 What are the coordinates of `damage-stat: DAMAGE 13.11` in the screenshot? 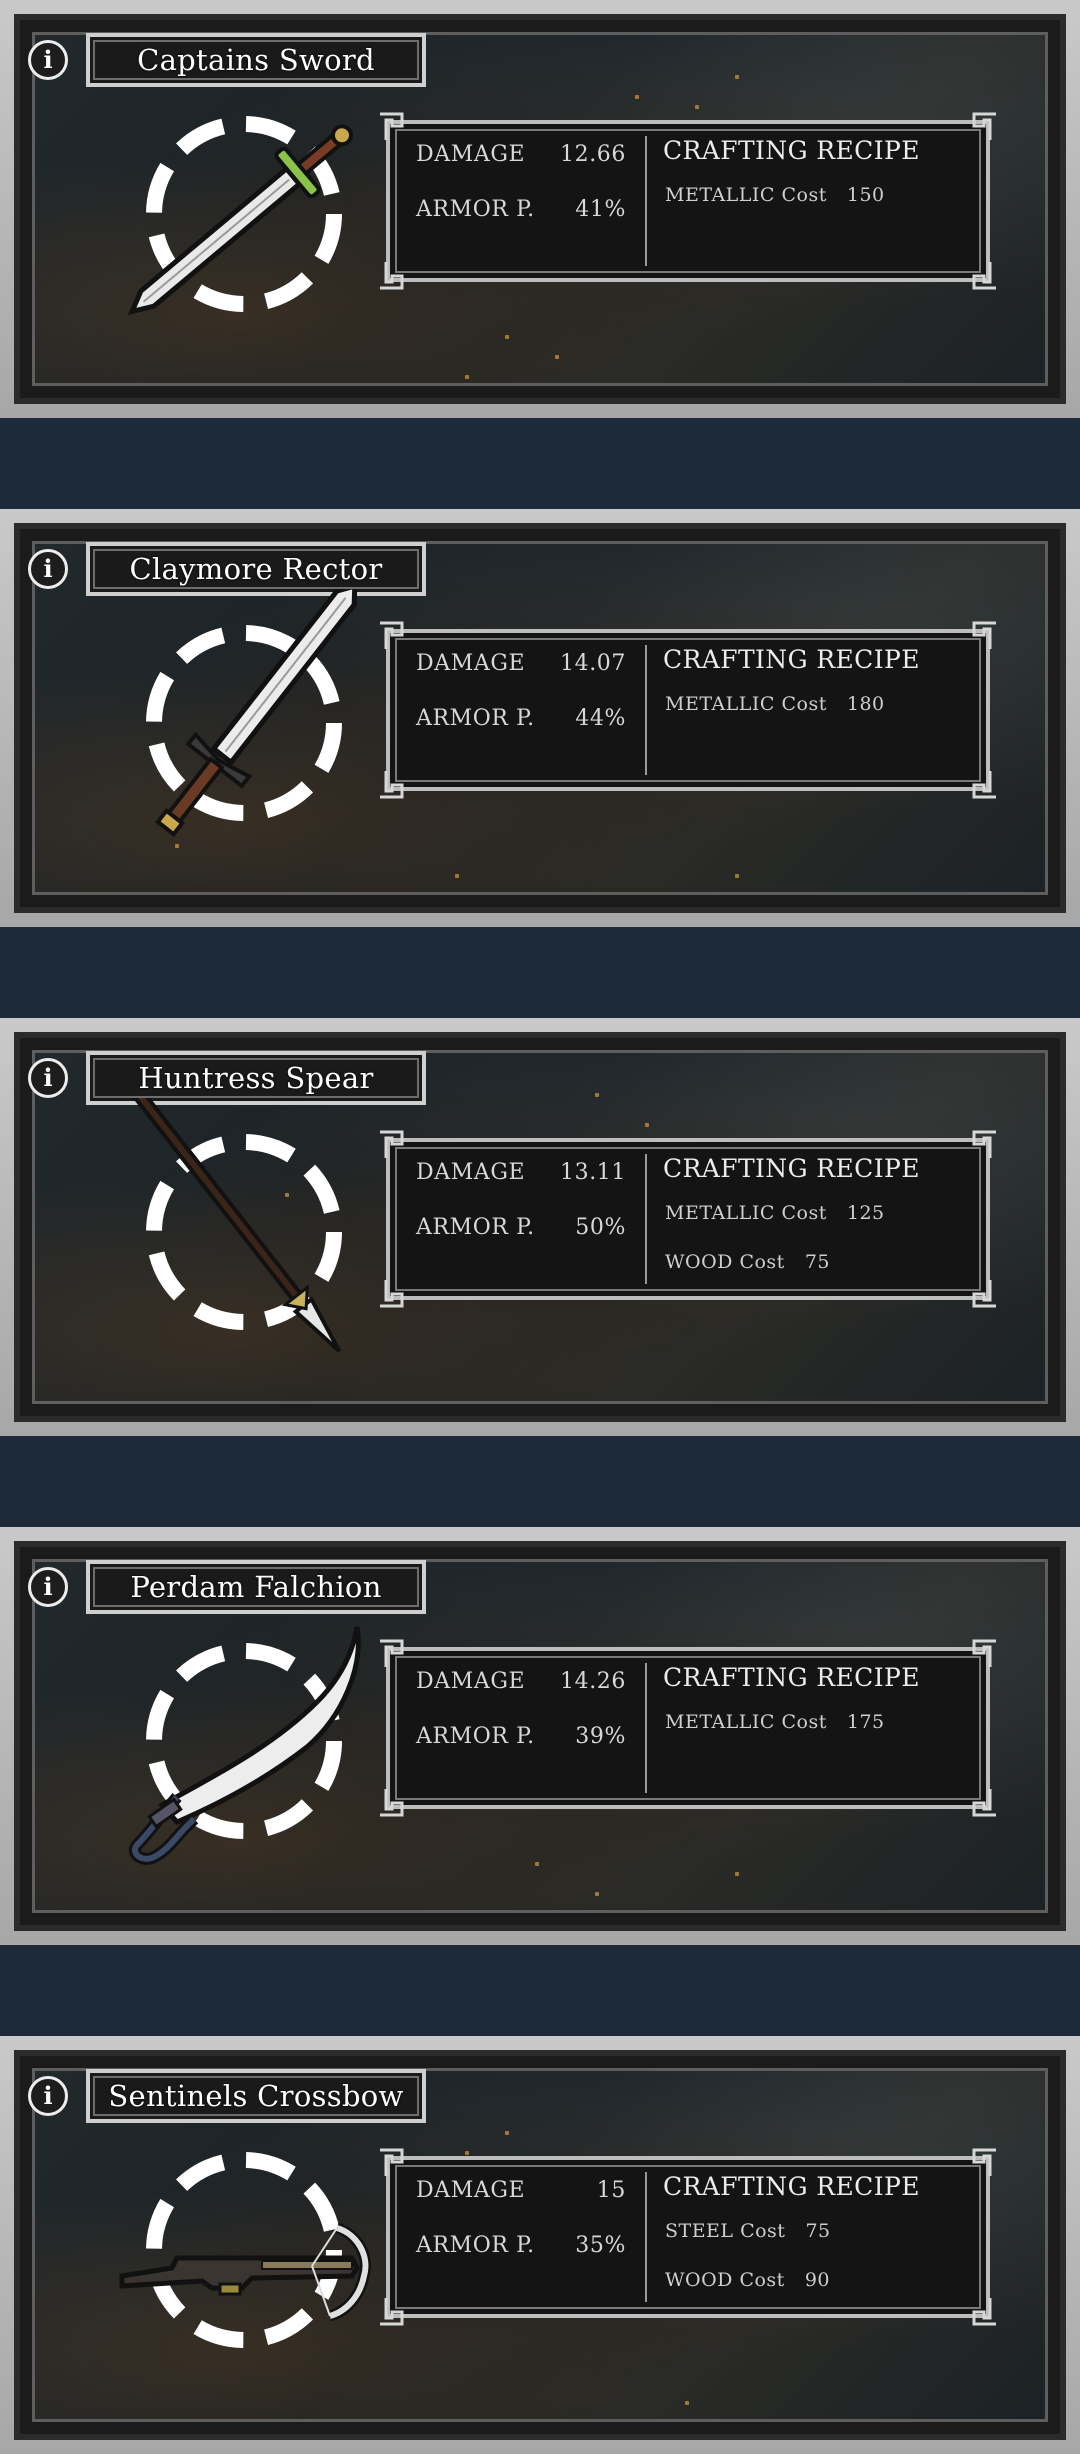 It's located at (521, 1172).